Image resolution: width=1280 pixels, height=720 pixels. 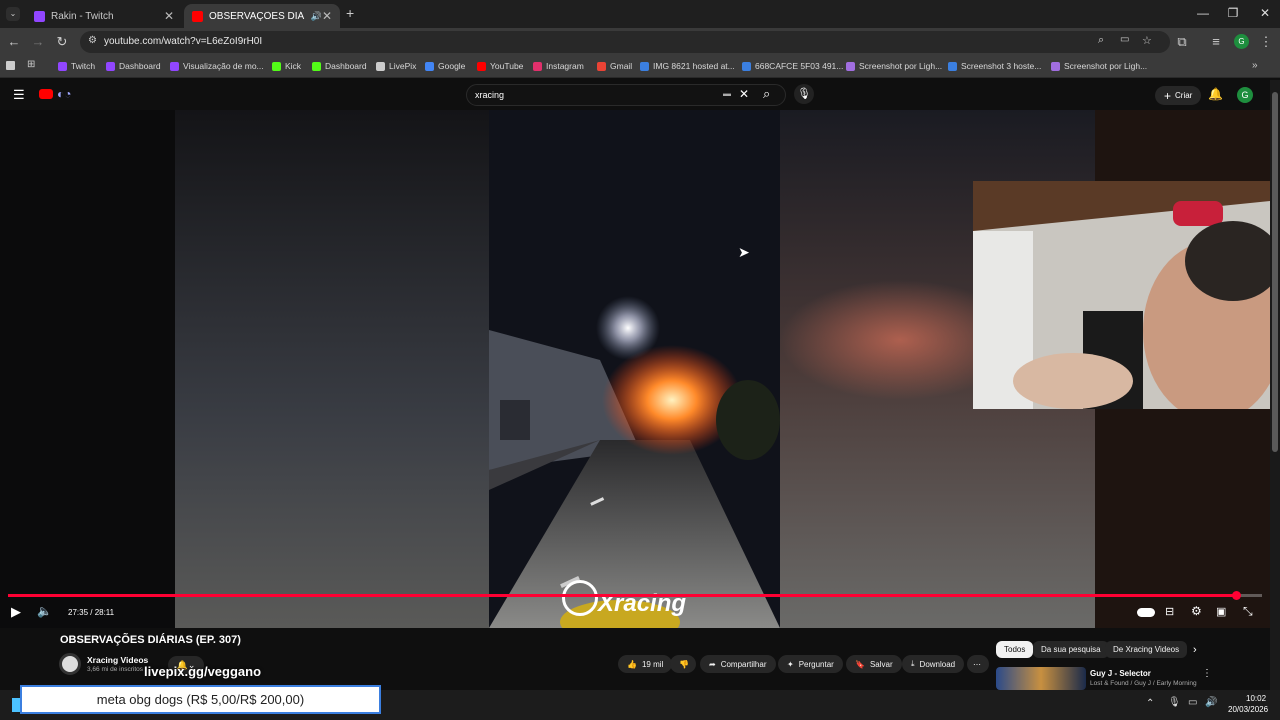 I want to click on download-label: Download, so click(x=937, y=664).